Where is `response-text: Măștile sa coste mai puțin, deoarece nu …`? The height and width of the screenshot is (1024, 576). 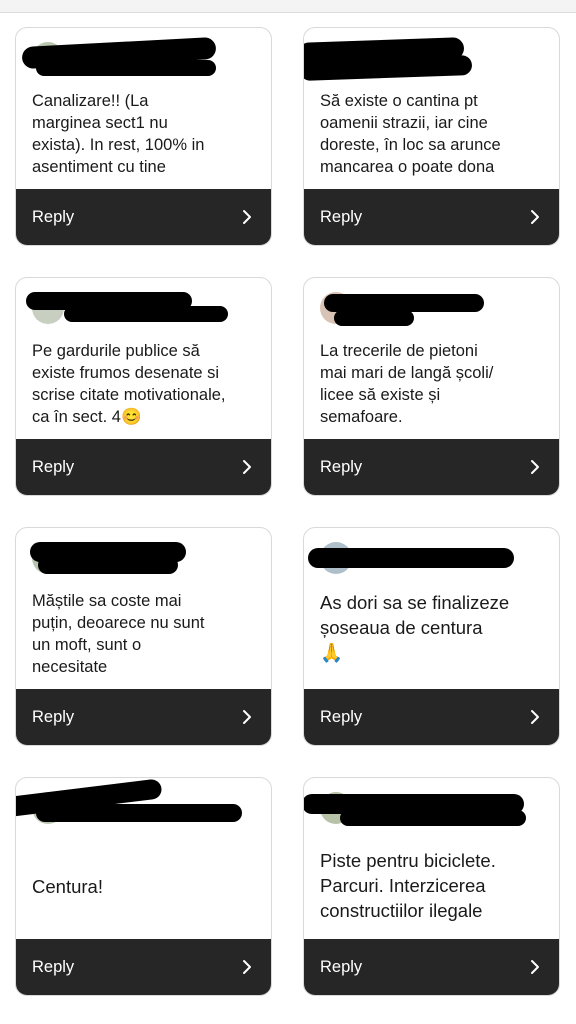
response-text: Măștile sa coste mai puțin, deoarece nu … is located at coordinates (118, 634).